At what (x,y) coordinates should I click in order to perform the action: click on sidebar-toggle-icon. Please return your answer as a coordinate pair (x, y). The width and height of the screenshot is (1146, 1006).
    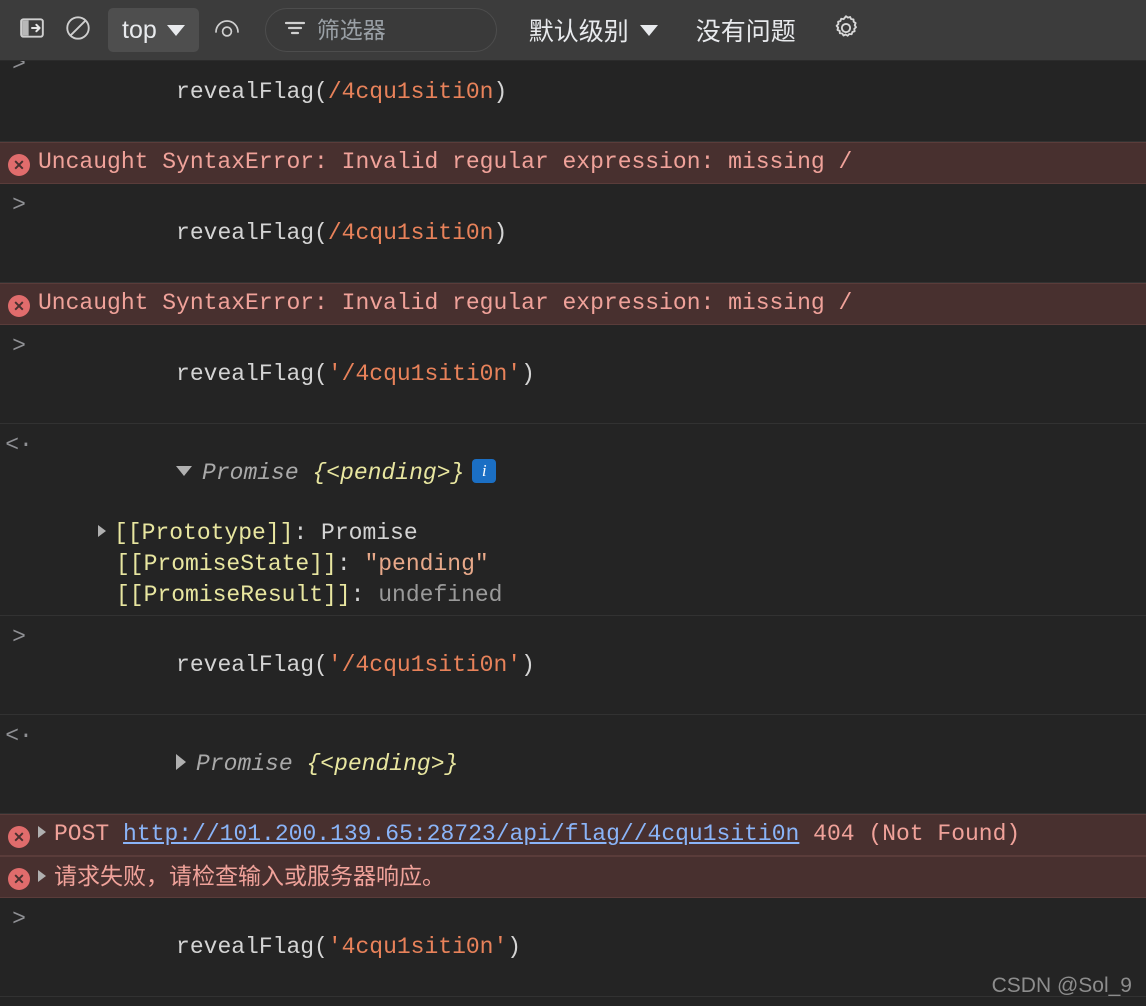
    Looking at the image, I should click on (32, 30).